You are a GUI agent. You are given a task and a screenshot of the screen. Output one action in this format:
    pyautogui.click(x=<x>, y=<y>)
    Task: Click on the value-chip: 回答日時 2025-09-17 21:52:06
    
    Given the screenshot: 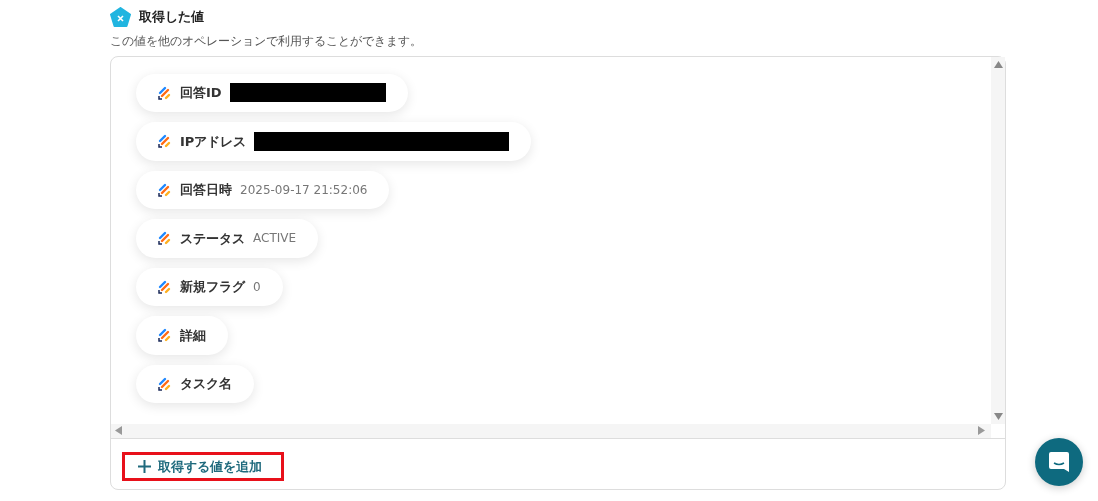 What is the action you would take?
    pyautogui.click(x=263, y=190)
    